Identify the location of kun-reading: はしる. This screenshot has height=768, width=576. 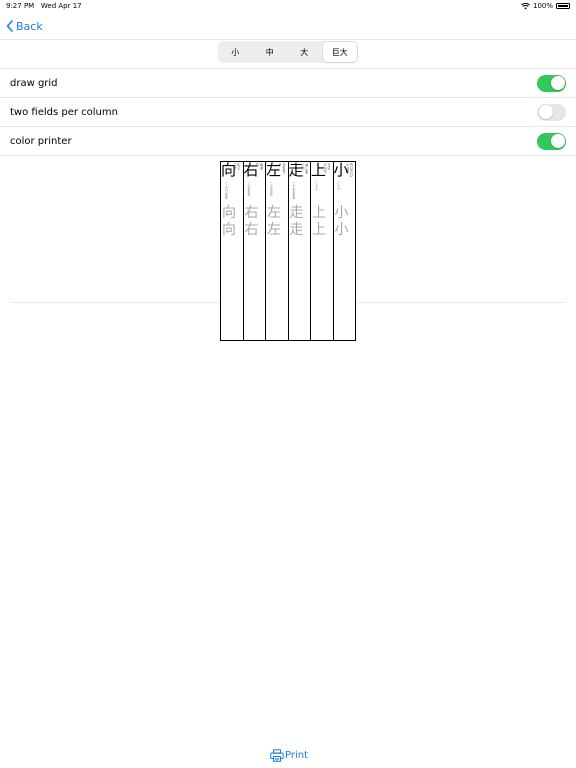
(307, 168).